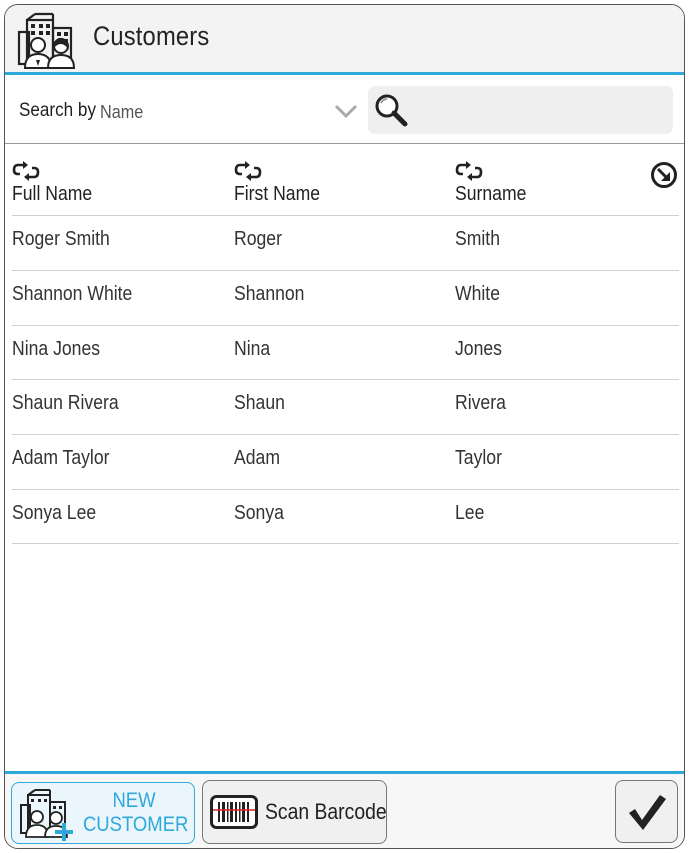 Image resolution: width=689 pixels, height=853 pixels. Describe the element at coordinates (345, 461) in the screenshot. I see `table-row: Adam Taylor Adam Taylor` at that location.